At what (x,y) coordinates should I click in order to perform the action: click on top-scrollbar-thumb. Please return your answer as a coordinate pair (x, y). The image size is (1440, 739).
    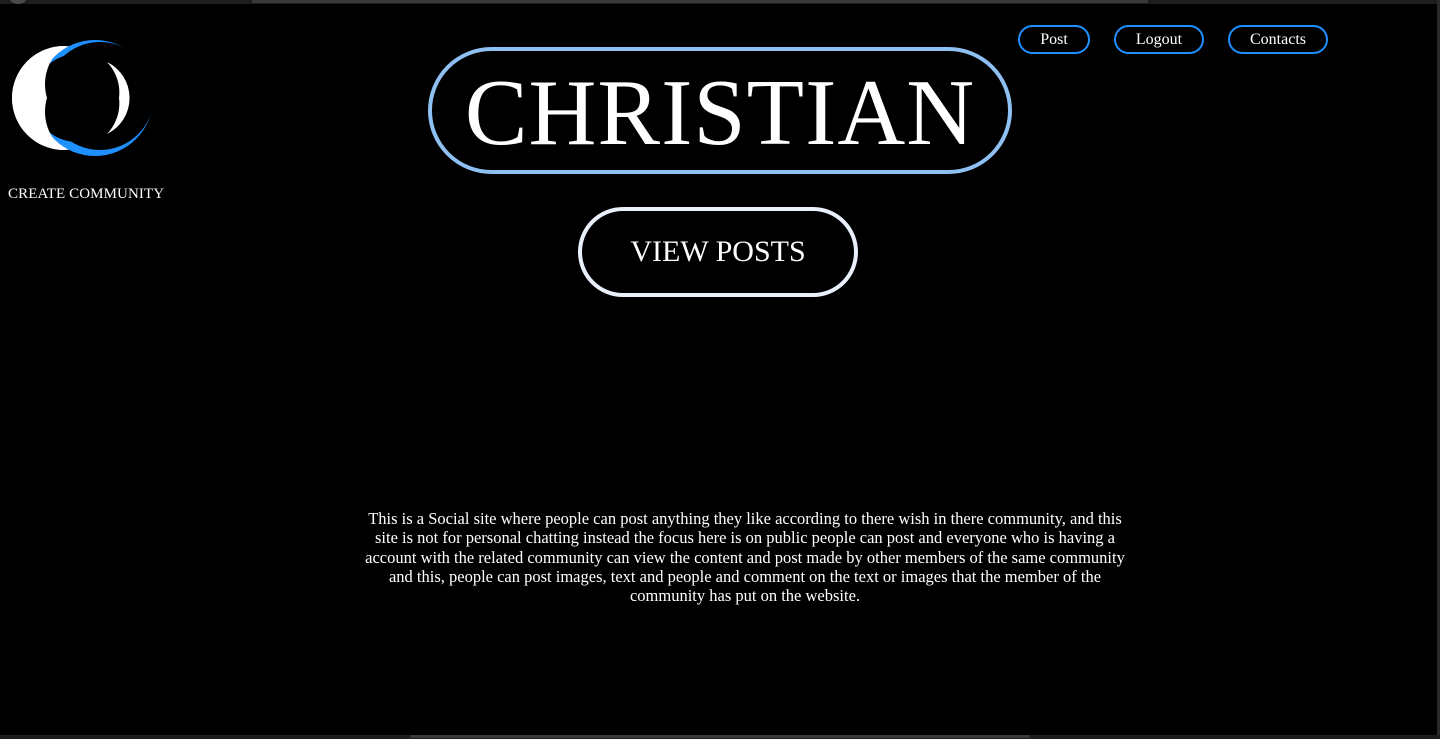
    Looking at the image, I should click on (700, 1).